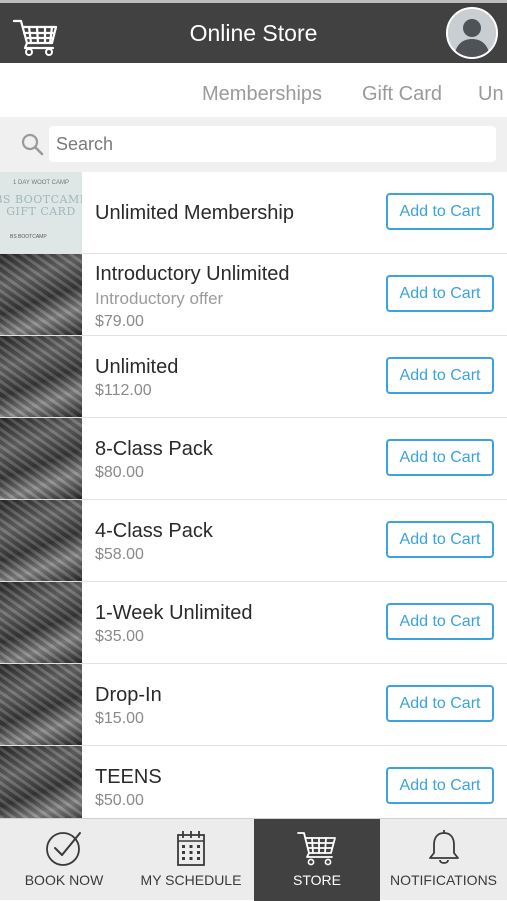 This screenshot has width=507, height=901. Describe the element at coordinates (119, 321) in the screenshot. I see `product-price: $79.00` at that location.